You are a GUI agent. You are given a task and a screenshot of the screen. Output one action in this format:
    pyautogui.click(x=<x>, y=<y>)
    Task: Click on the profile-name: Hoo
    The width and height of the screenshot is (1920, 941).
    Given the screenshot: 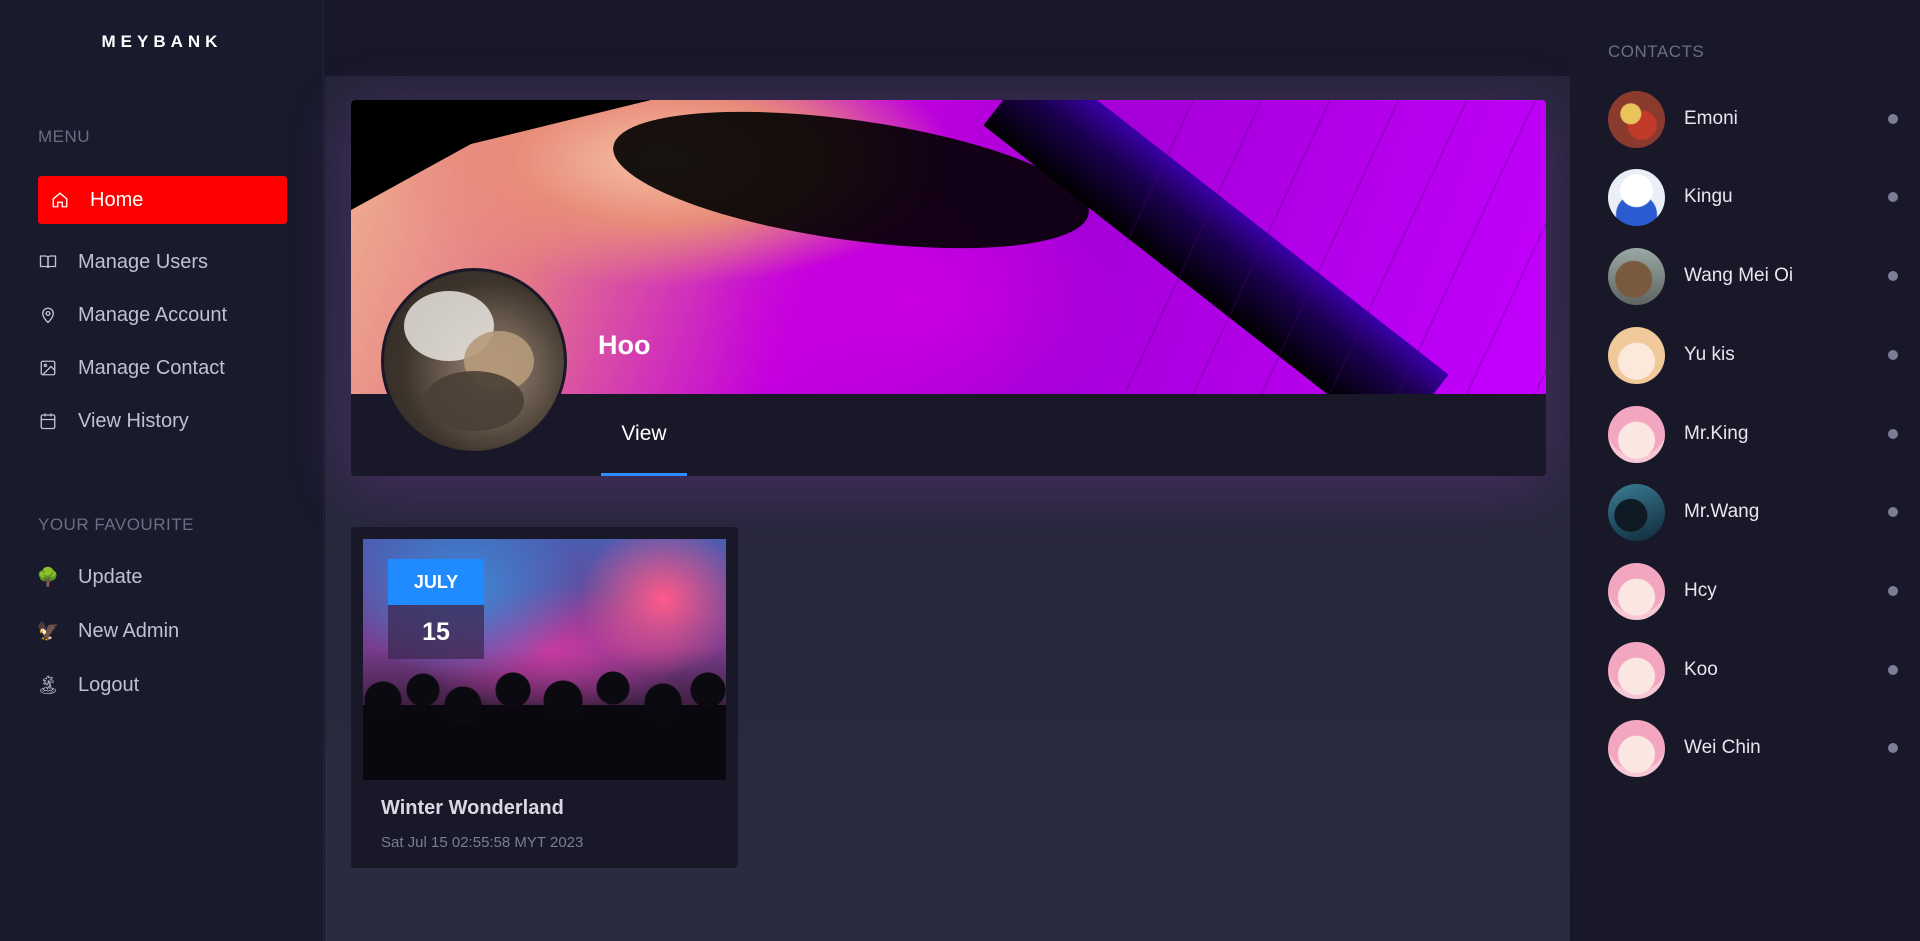 What is the action you would take?
    pyautogui.click(x=624, y=345)
    